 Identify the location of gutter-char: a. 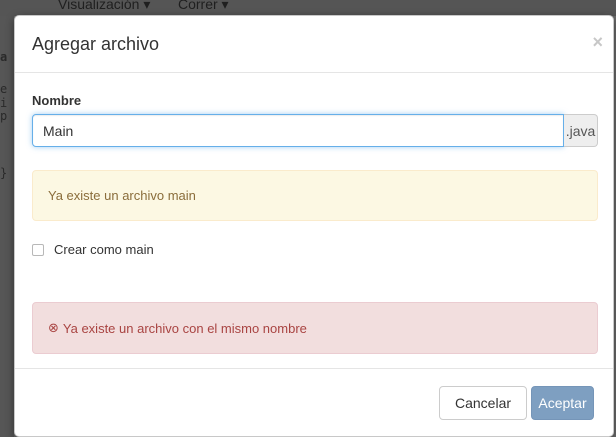
(4, 57).